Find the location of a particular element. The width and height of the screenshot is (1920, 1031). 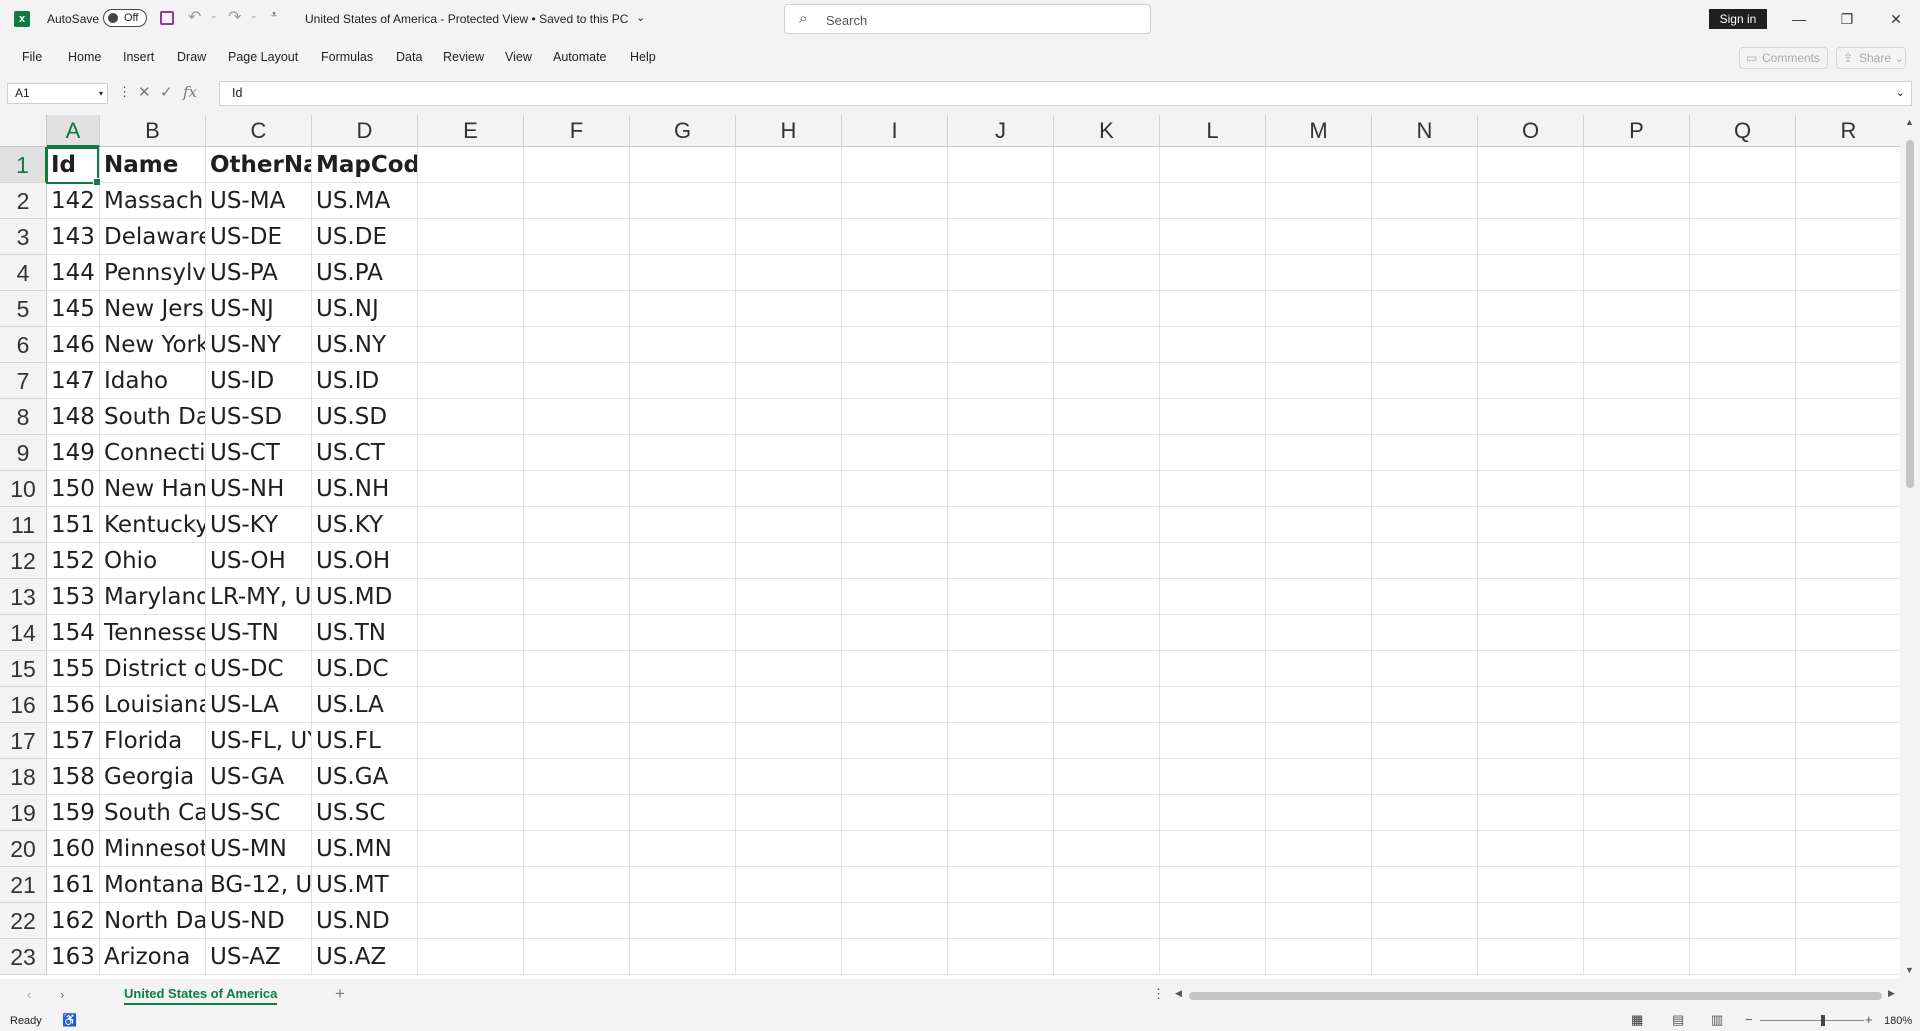

cell-b10: New Ham is located at coordinates (153, 489).